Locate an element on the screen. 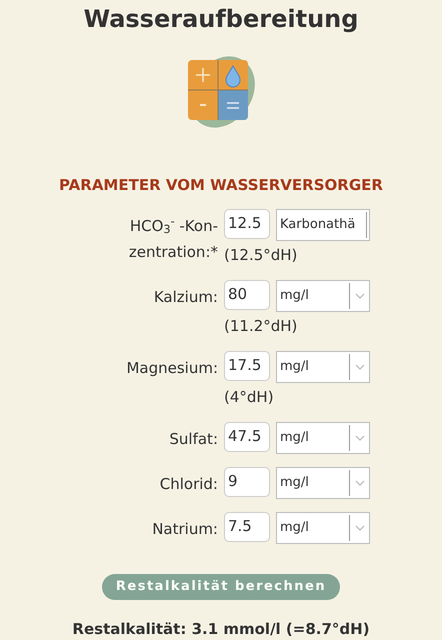  hardness-note: (11.2°dH) is located at coordinates (261, 326).